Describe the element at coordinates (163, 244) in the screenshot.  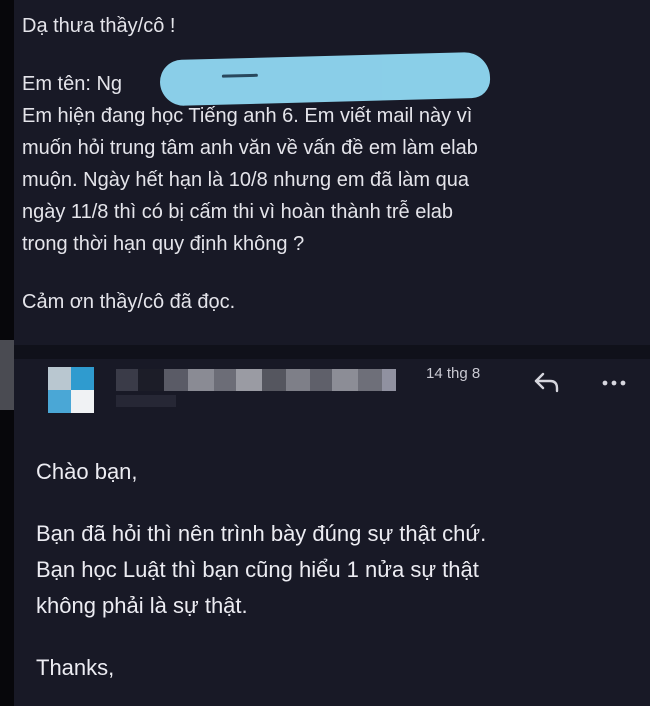
I see `student-body-line: trong thời hạn quy định không ?` at that location.